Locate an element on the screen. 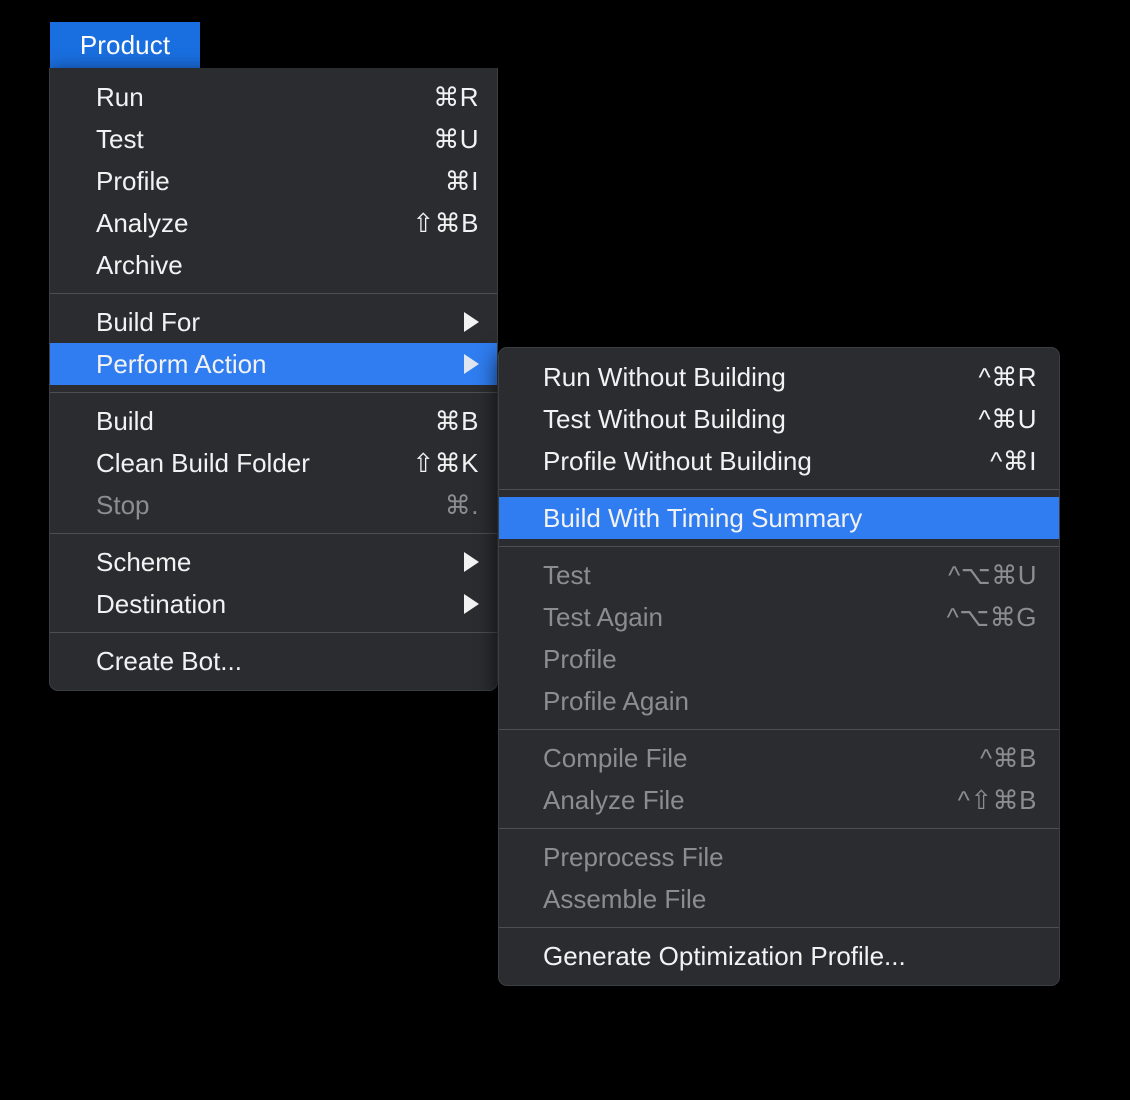  menu-item-profile-without-building: Profile Without Building ^⌘I is located at coordinates (779, 461).